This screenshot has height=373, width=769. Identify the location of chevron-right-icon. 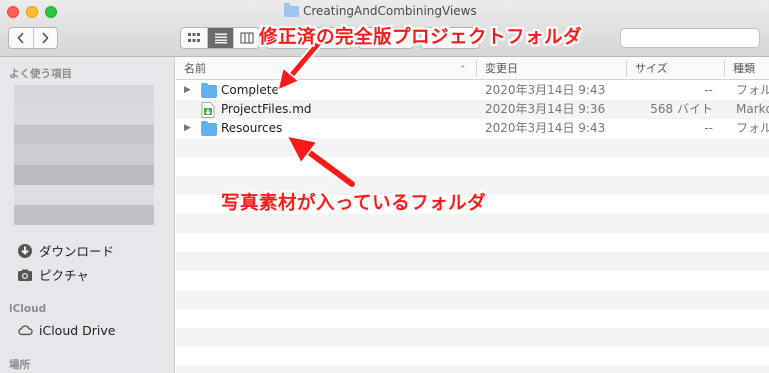
(45, 38).